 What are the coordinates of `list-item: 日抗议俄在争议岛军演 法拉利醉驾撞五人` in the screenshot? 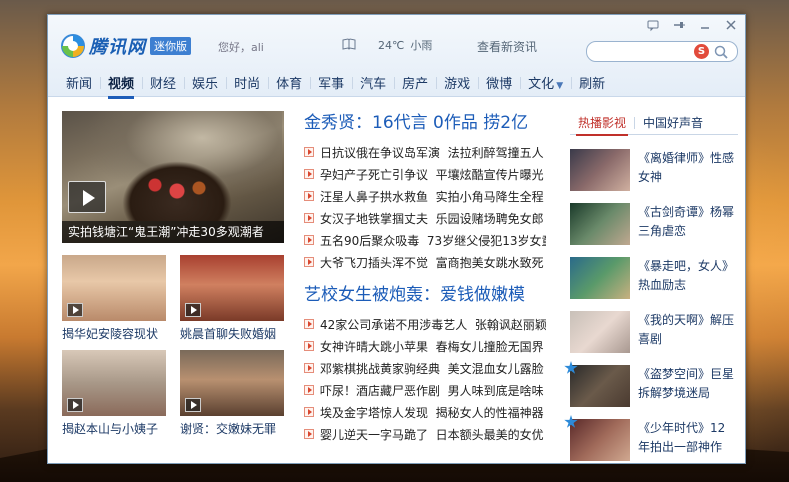 It's located at (425, 152).